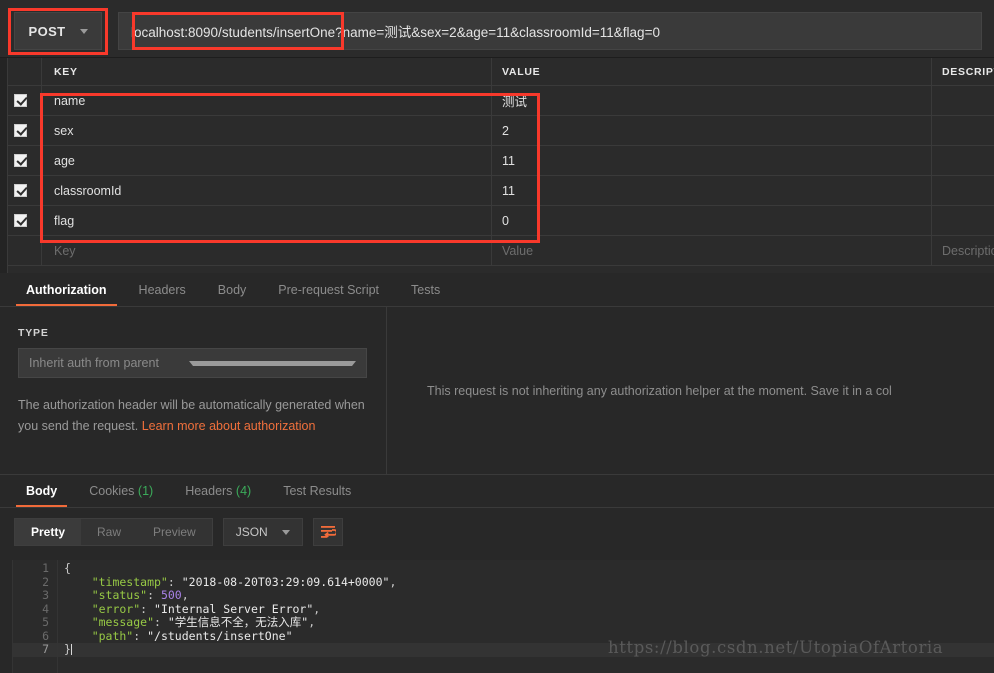 Image resolution: width=994 pixels, height=673 pixels. I want to click on param-value: 0, so click(712, 220).